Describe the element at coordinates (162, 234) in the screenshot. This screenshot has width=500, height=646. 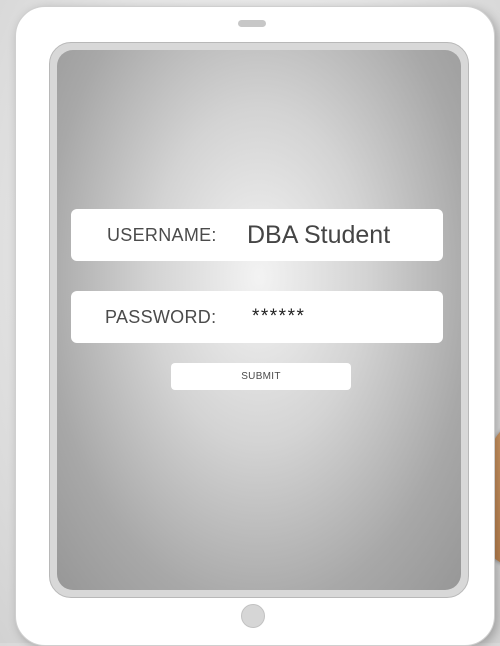
I see `username-label: USERNAME:` at that location.